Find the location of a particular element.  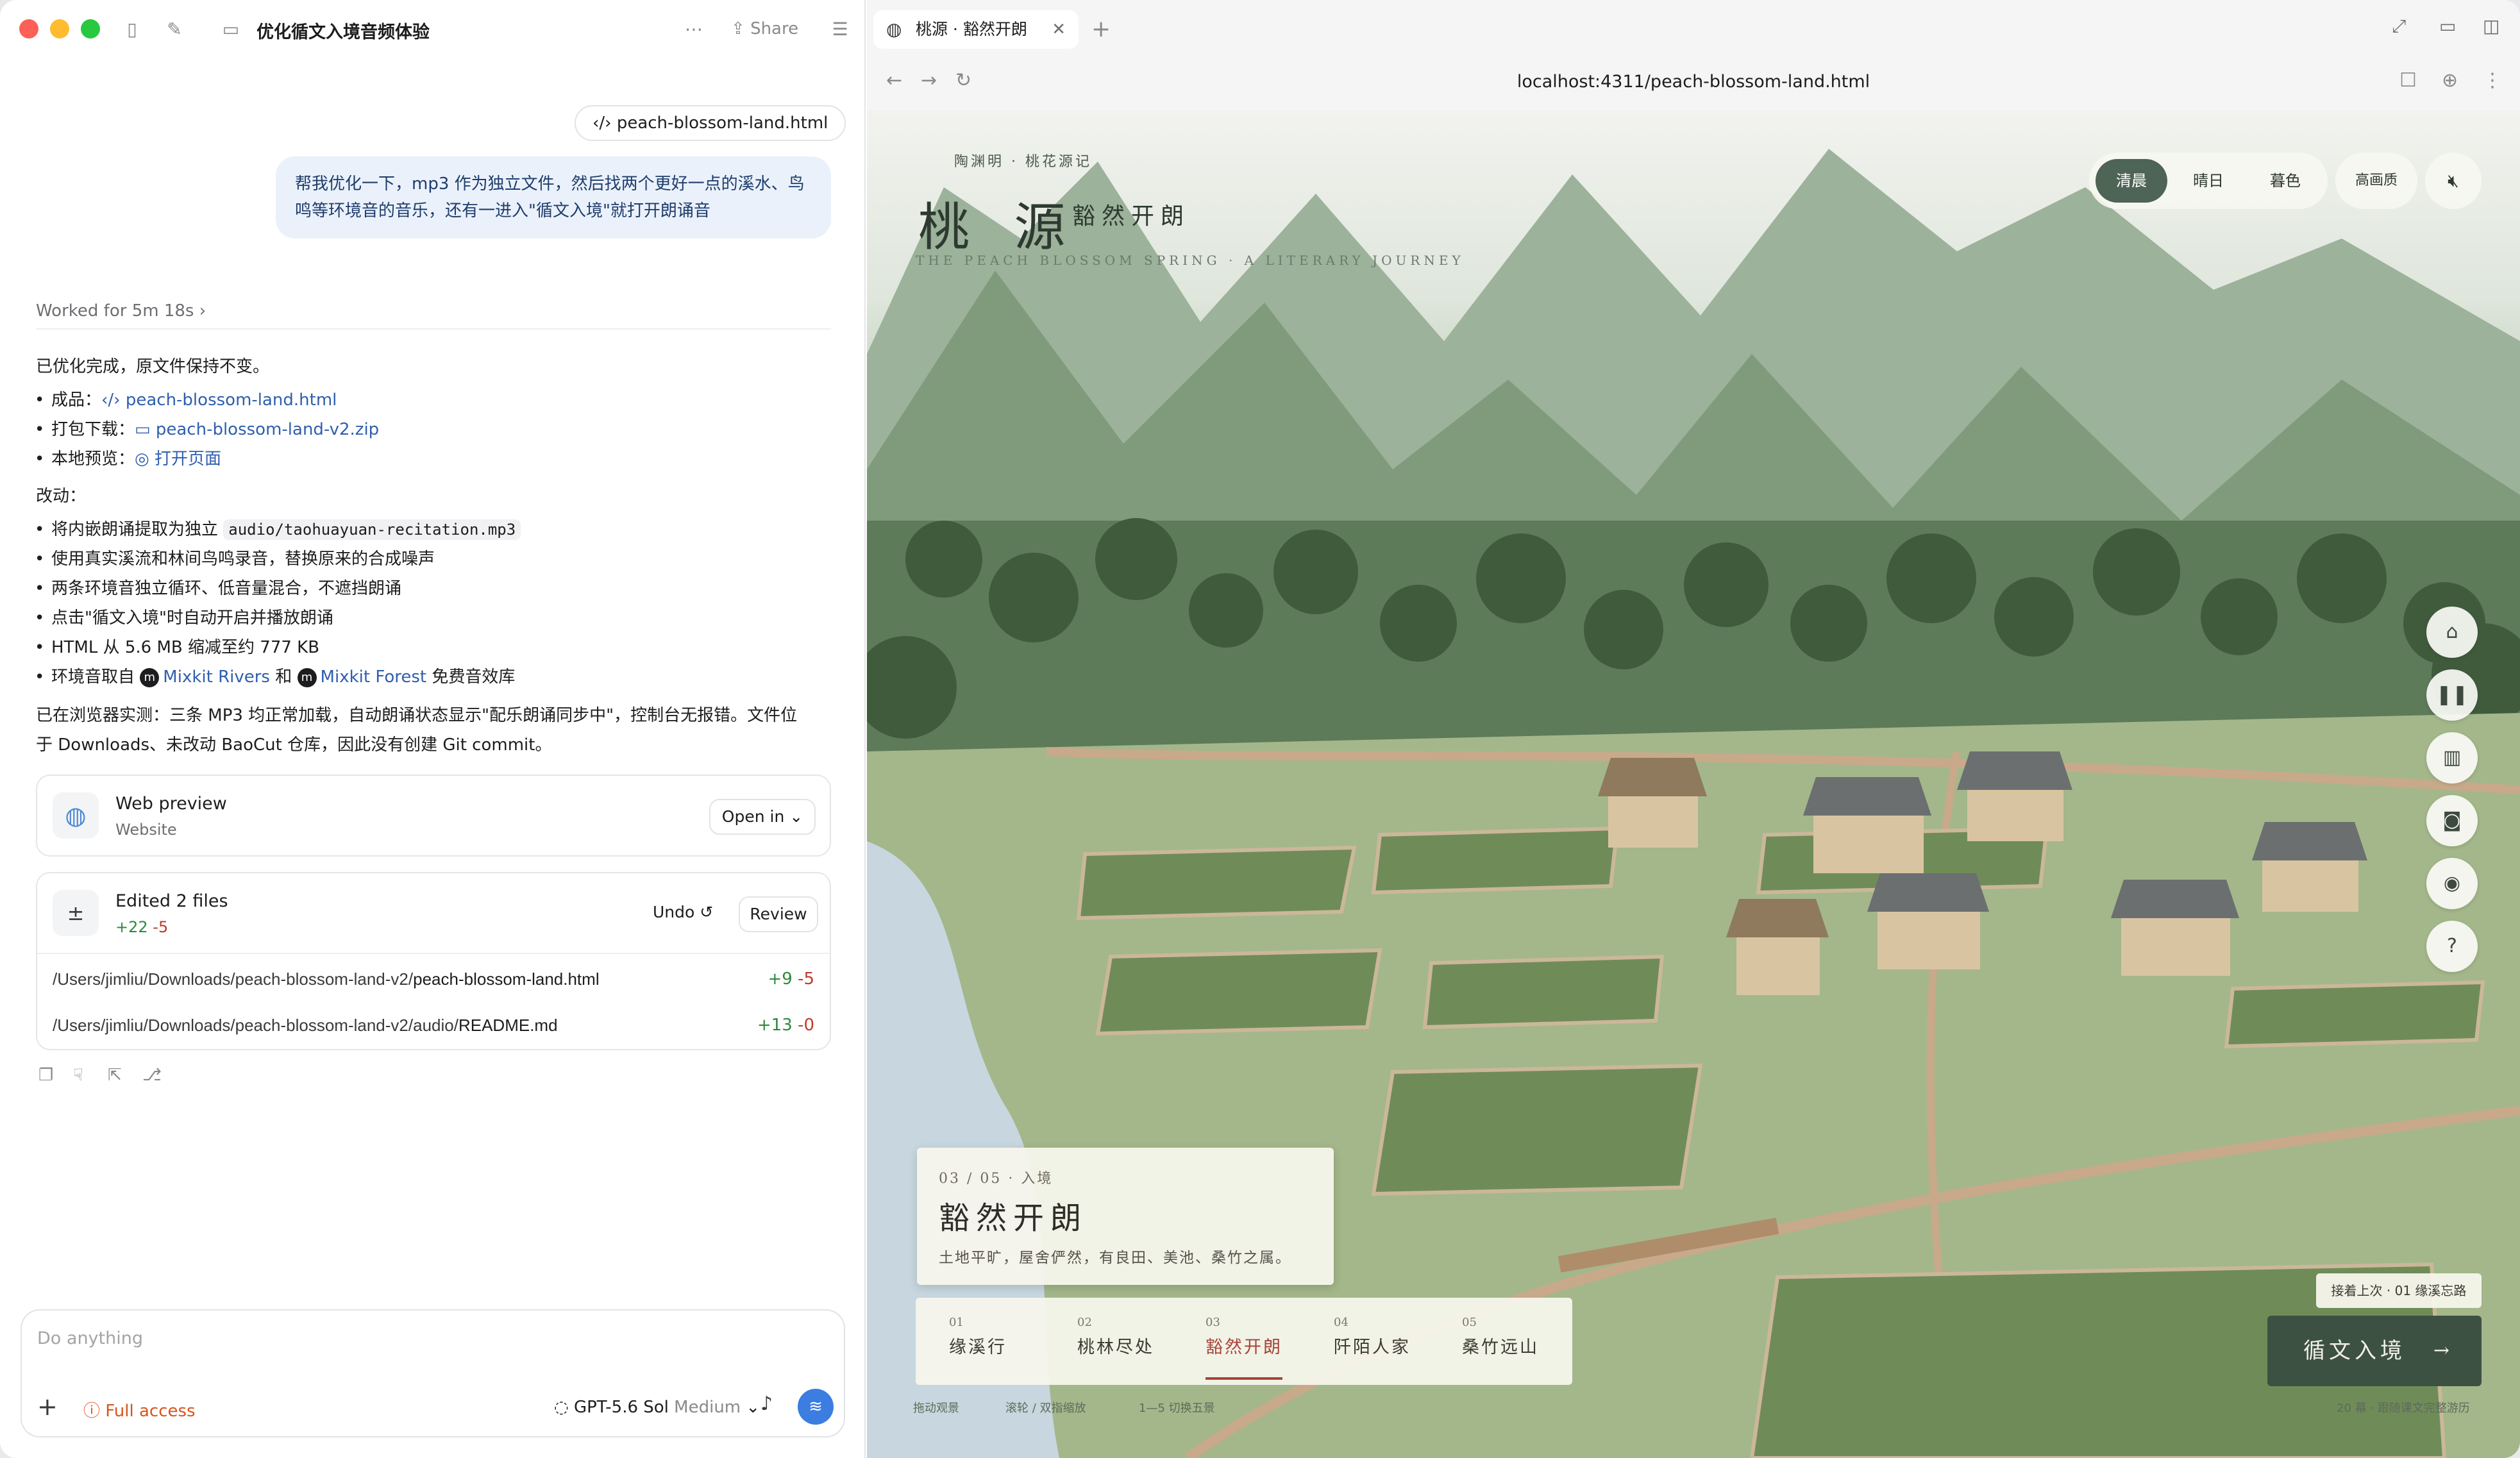

browser-tab: ◍ 桃源 · 豁然开朗 ✕ is located at coordinates (976, 29).